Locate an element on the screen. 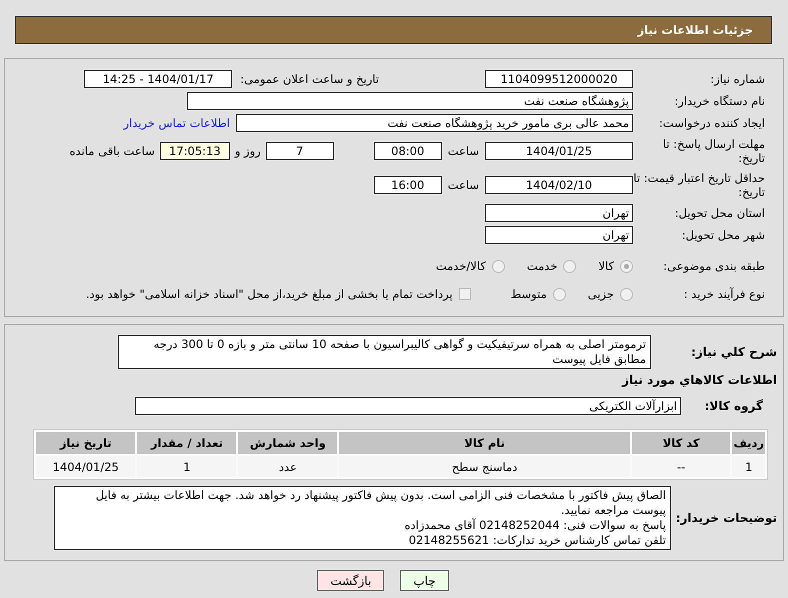  description-field: ترمومتر اصلی به همراه سرتیفیکیت و گواهی کالیبراسیون با صفحه 10 سانتی متر و بازه 0 تا 300 درجه مطابق فایل پیوست is located at coordinates (384, 352).